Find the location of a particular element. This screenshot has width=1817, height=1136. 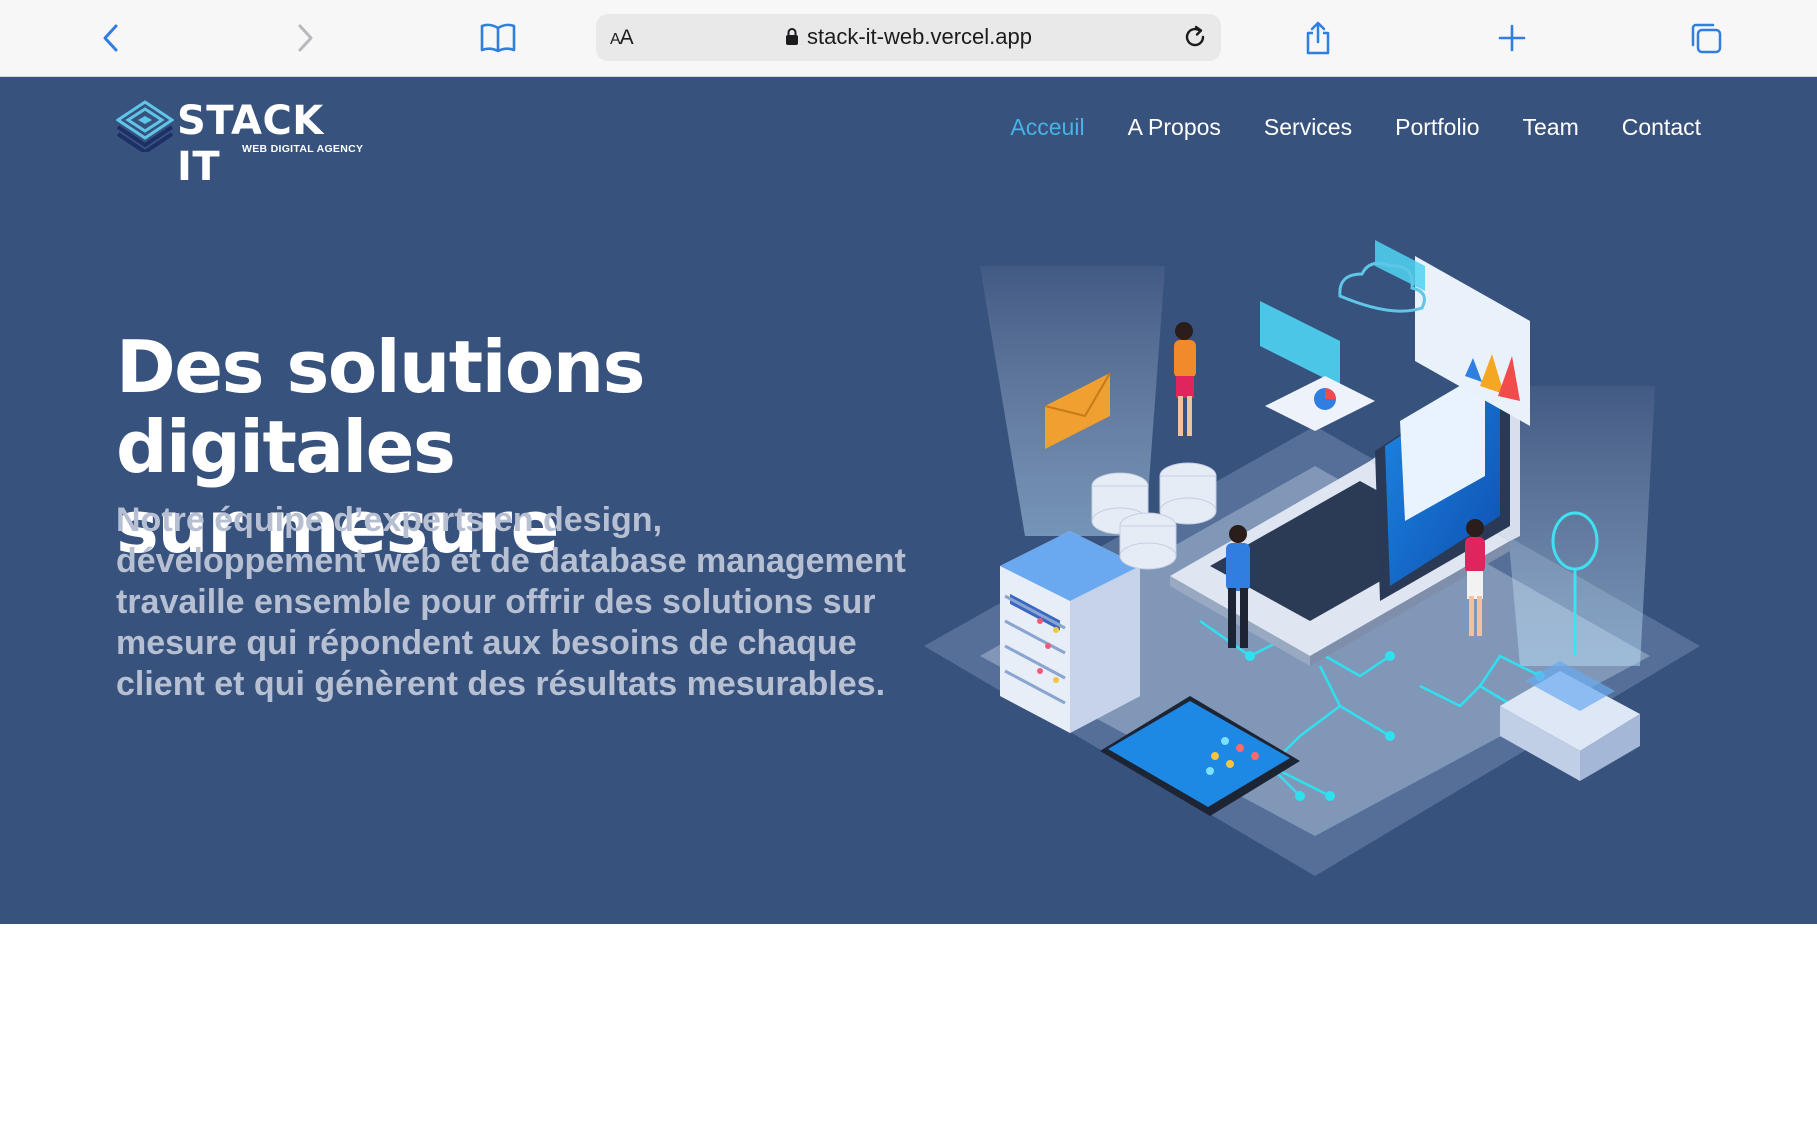

nav-link-a-propos: A Propos is located at coordinates (1174, 127).